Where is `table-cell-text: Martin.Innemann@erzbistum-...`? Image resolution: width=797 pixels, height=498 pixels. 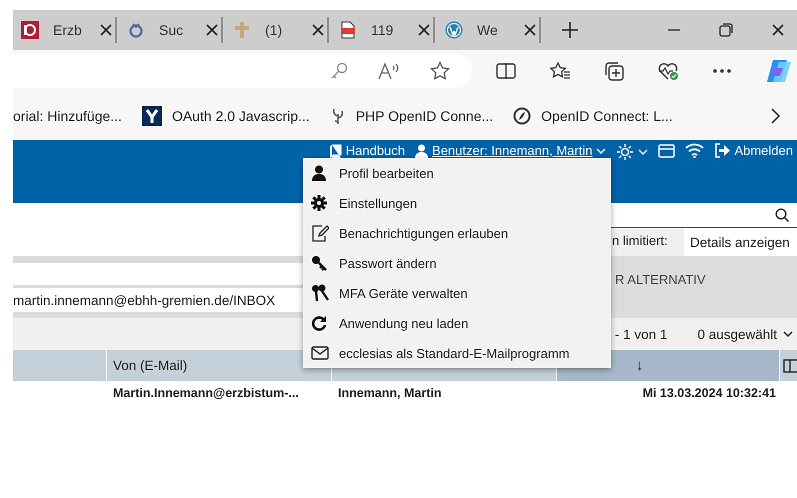 table-cell-text: Martin.Innemann@erzbistum-... is located at coordinates (206, 393).